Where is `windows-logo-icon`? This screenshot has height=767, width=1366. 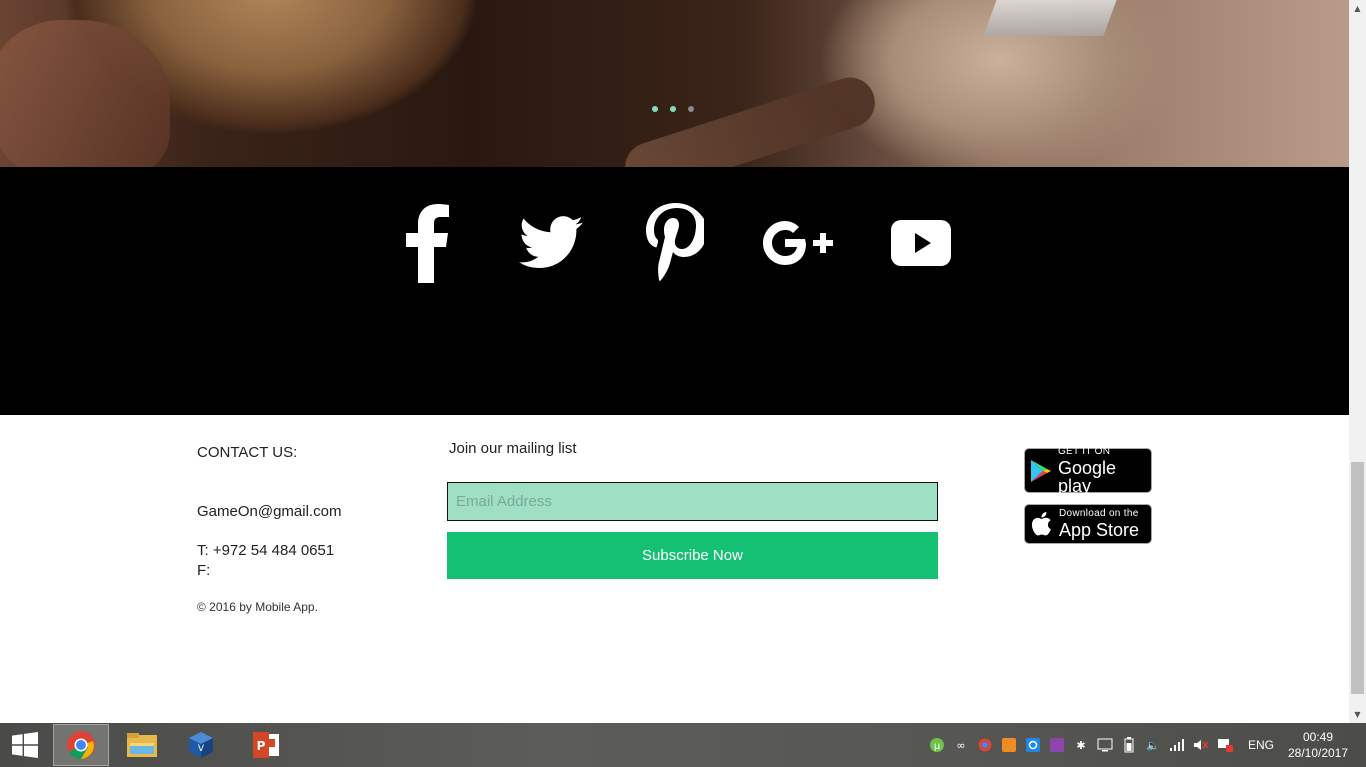 windows-logo-icon is located at coordinates (25, 745).